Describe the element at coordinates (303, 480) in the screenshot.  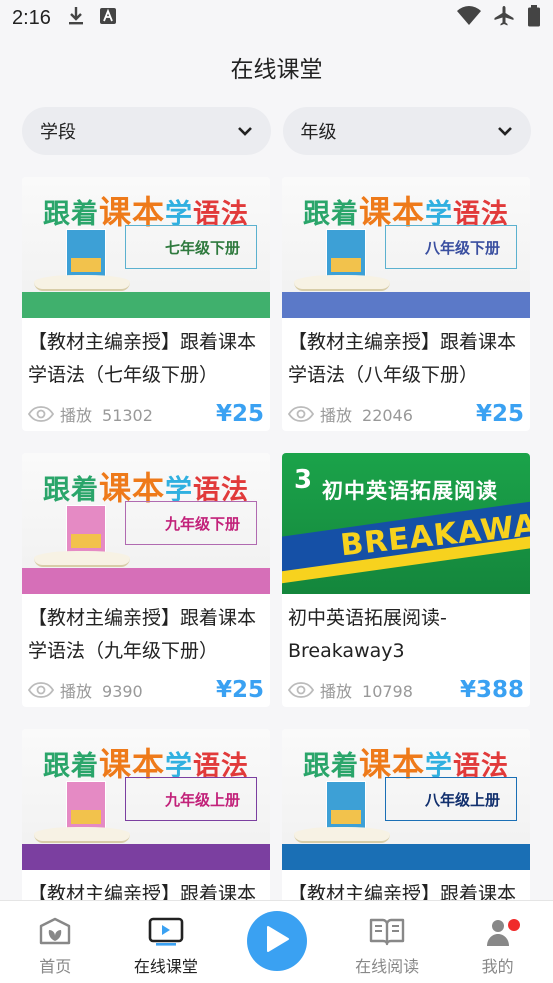
I see `cover-volume-number: 3` at that location.